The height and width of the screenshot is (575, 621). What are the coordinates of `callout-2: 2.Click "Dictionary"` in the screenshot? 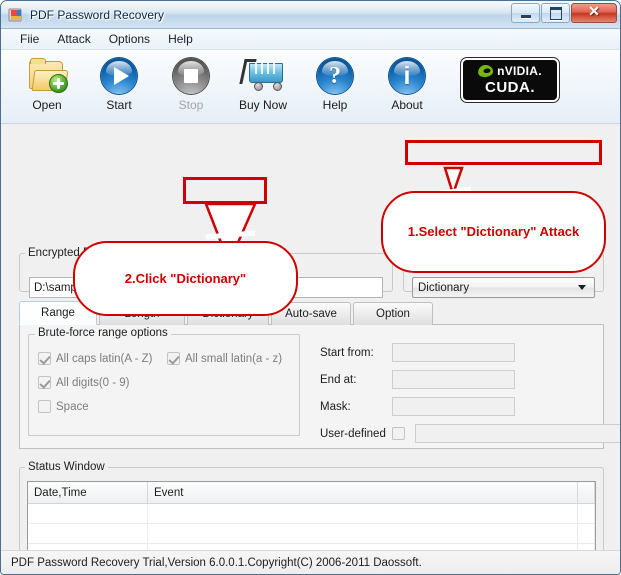 It's located at (185, 278).